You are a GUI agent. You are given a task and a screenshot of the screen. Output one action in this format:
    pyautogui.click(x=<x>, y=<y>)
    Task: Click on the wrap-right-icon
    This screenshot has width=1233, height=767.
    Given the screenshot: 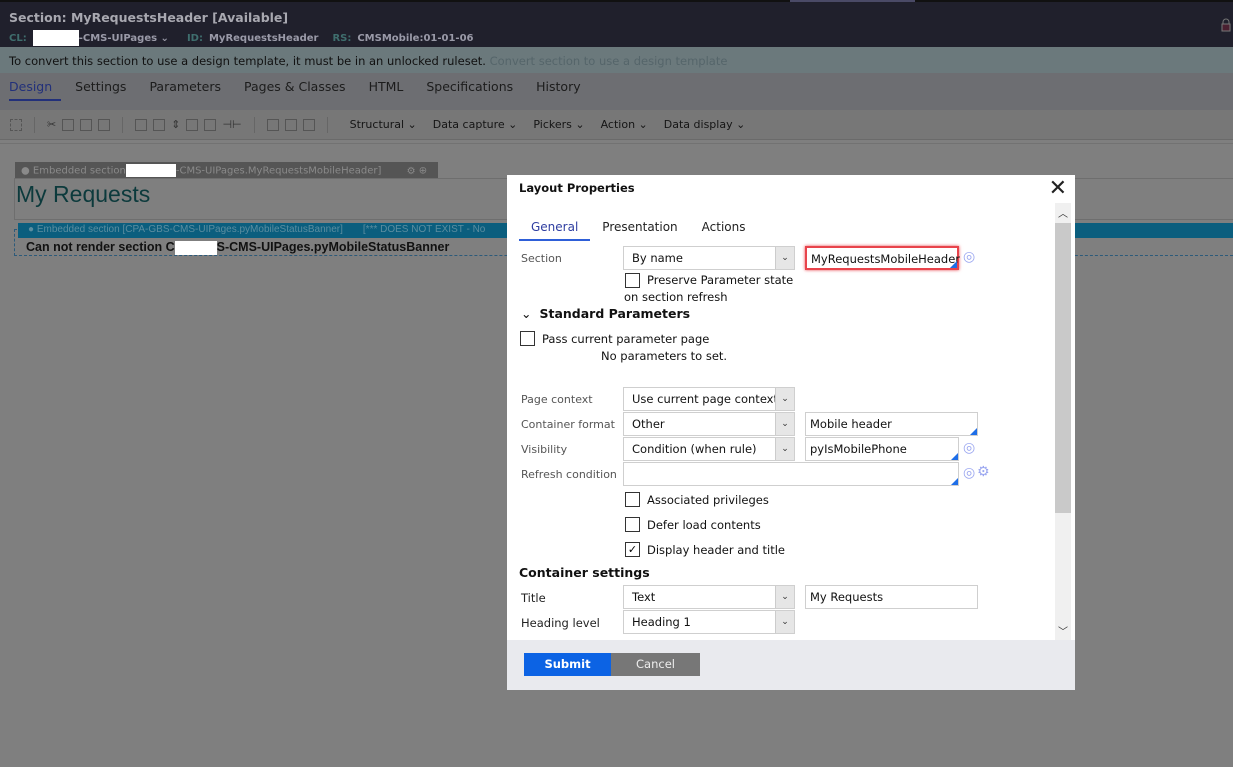 What is the action you would take?
    pyautogui.click(x=272, y=124)
    